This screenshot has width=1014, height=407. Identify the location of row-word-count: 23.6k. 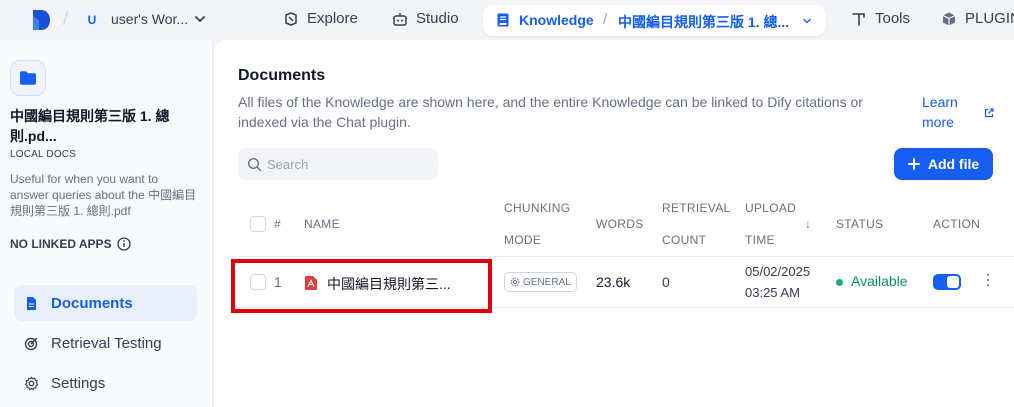
(613, 282).